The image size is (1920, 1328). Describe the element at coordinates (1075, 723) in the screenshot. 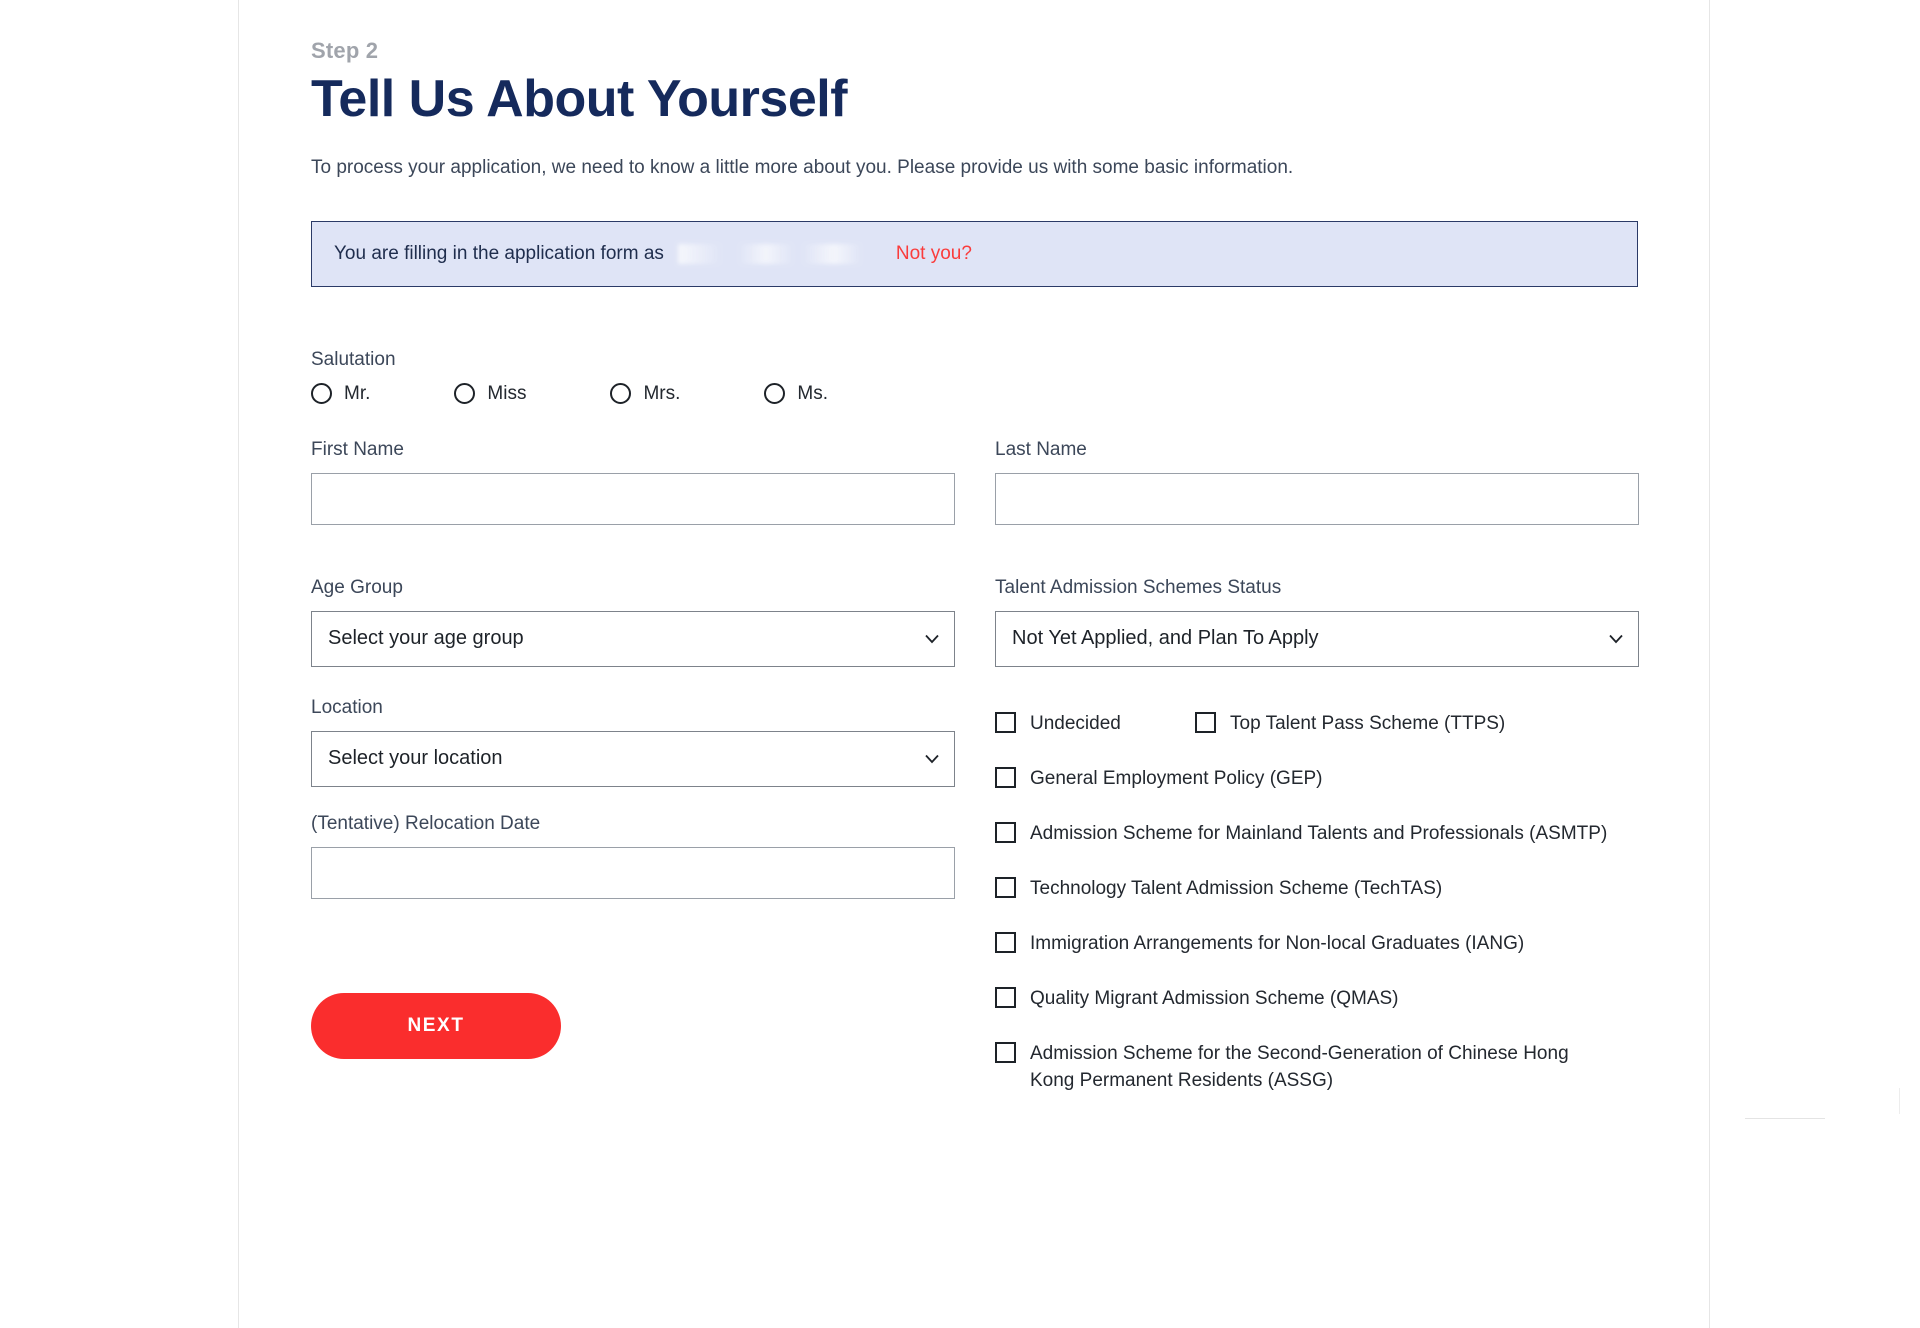

I see `checkbox-label: Undecided` at that location.